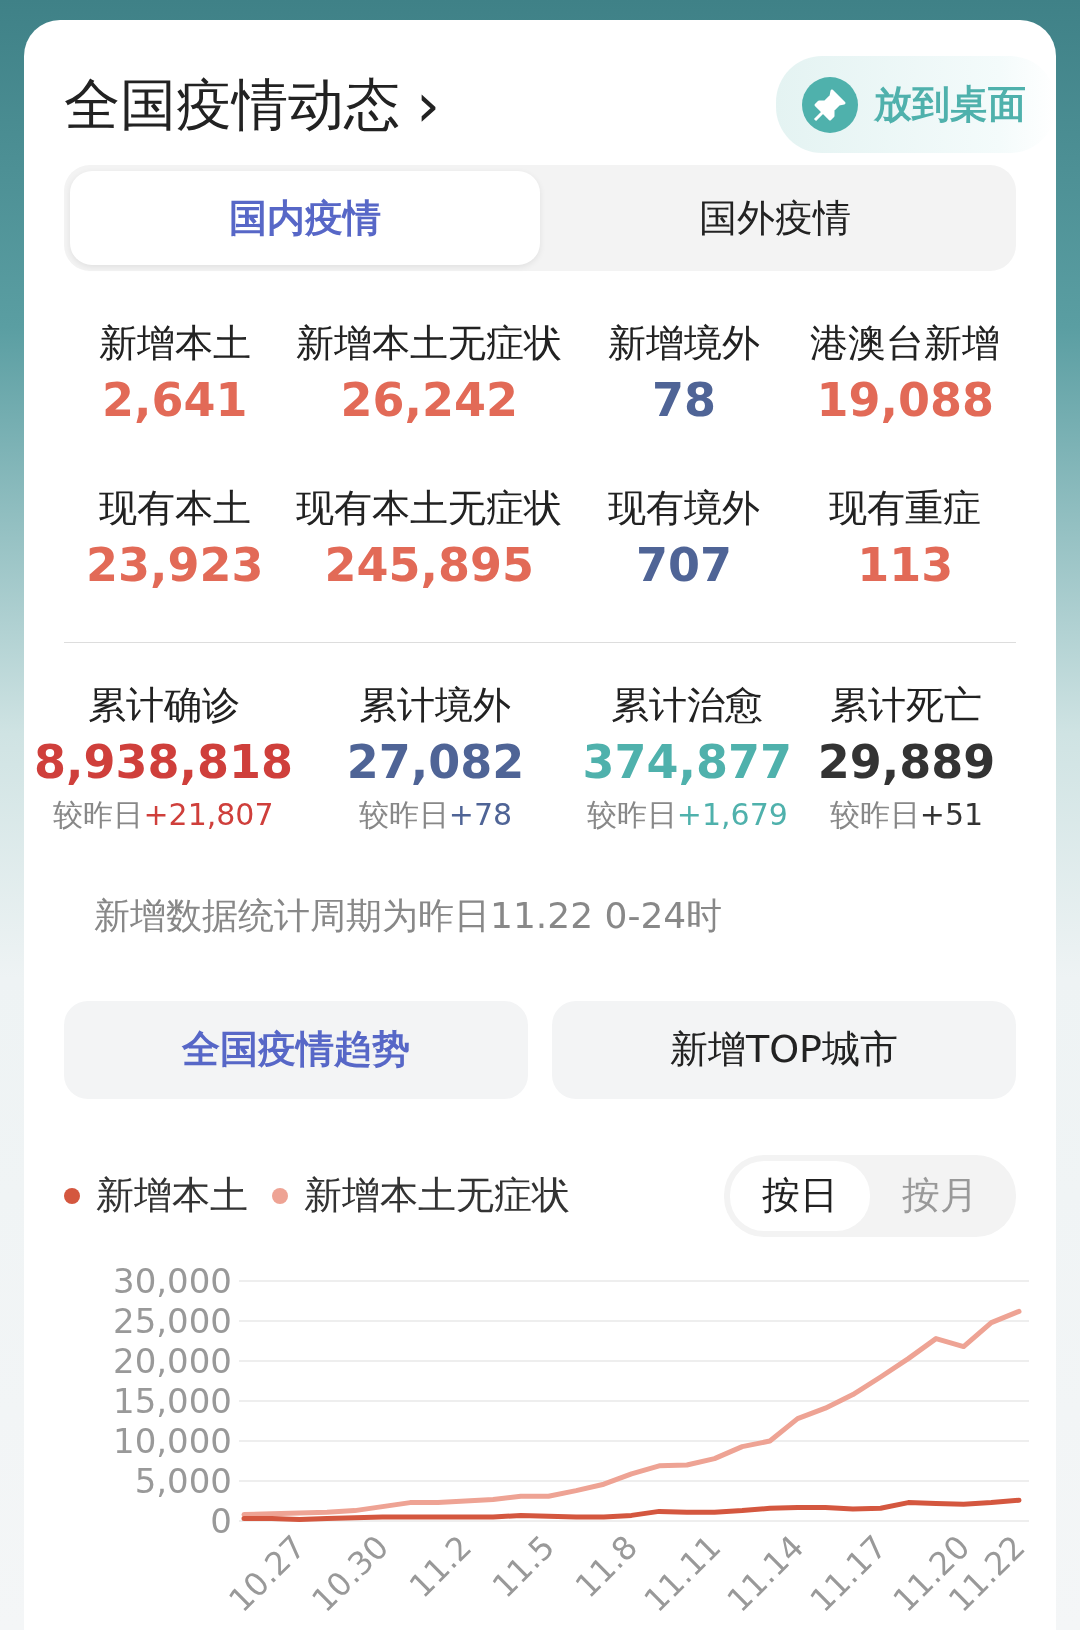  What do you see at coordinates (172, 1400) in the screenshot?
I see `y-axis-label: 15,000` at bounding box center [172, 1400].